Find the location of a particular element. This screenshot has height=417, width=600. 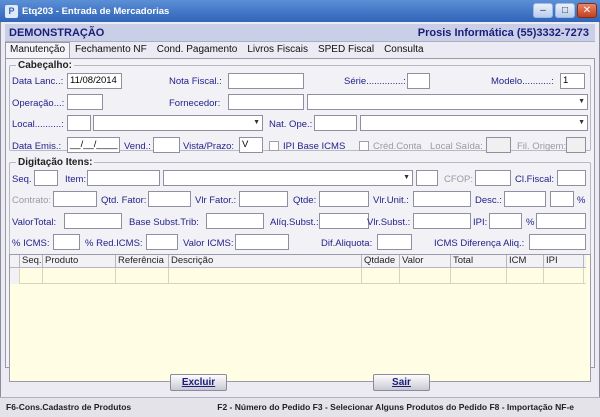

sair-button: Sair is located at coordinates (401, 382).